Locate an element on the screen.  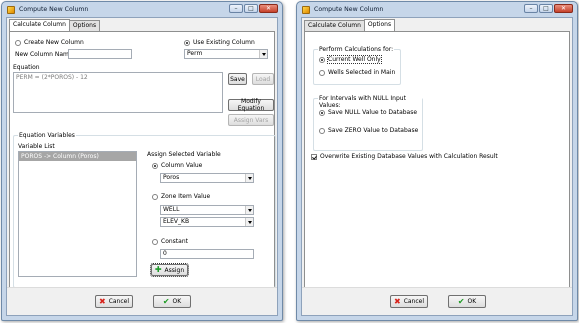
variable-list-item-selected: POROS -> Column (Poros) is located at coordinates (77, 156).